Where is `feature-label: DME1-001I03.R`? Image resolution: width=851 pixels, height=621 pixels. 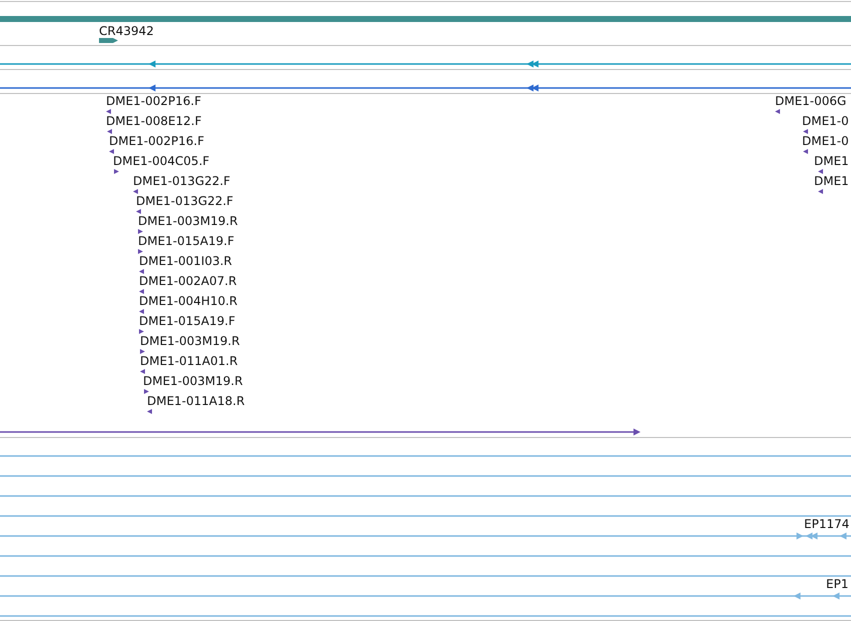 feature-label: DME1-001I03.R is located at coordinates (185, 261).